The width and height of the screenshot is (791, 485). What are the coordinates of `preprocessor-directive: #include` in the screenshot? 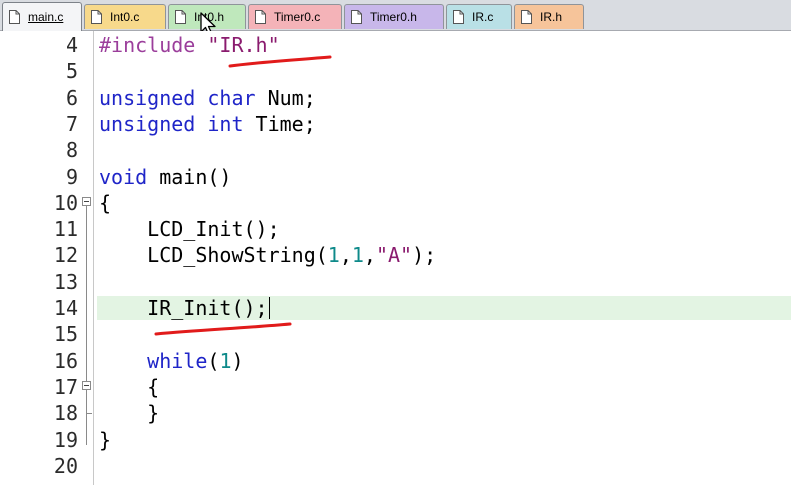 It's located at (147, 45).